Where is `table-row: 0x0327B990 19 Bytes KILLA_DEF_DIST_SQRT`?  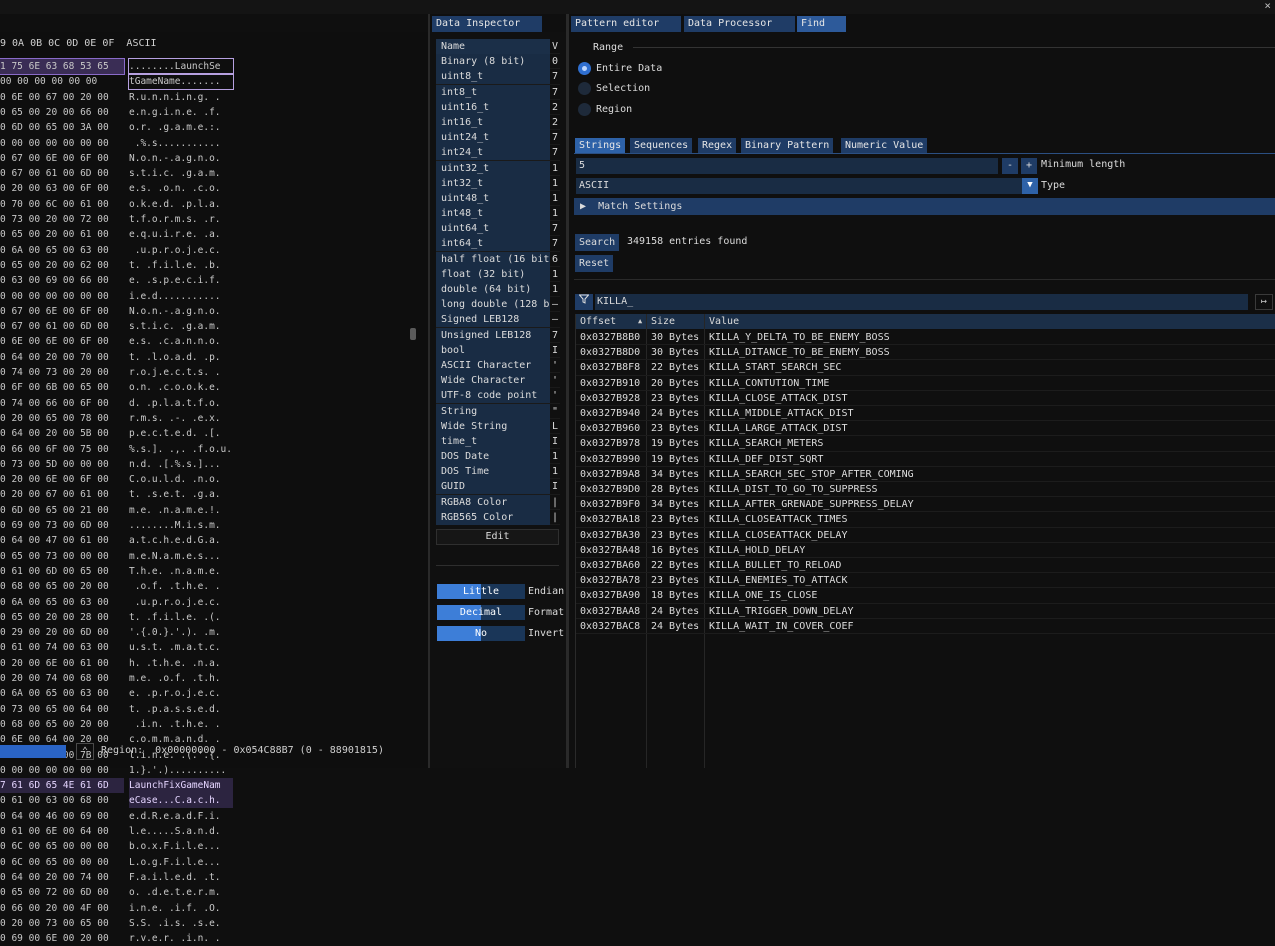
table-row: 0x0327B990 19 Bytes KILLA_DEF_DIST_SQRT is located at coordinates (925, 459).